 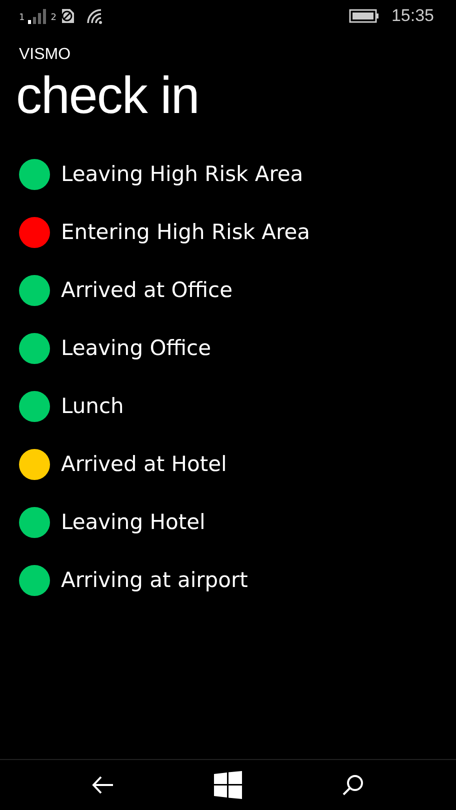 I want to click on check-in-option: Leaving Office, so click(x=136, y=348).